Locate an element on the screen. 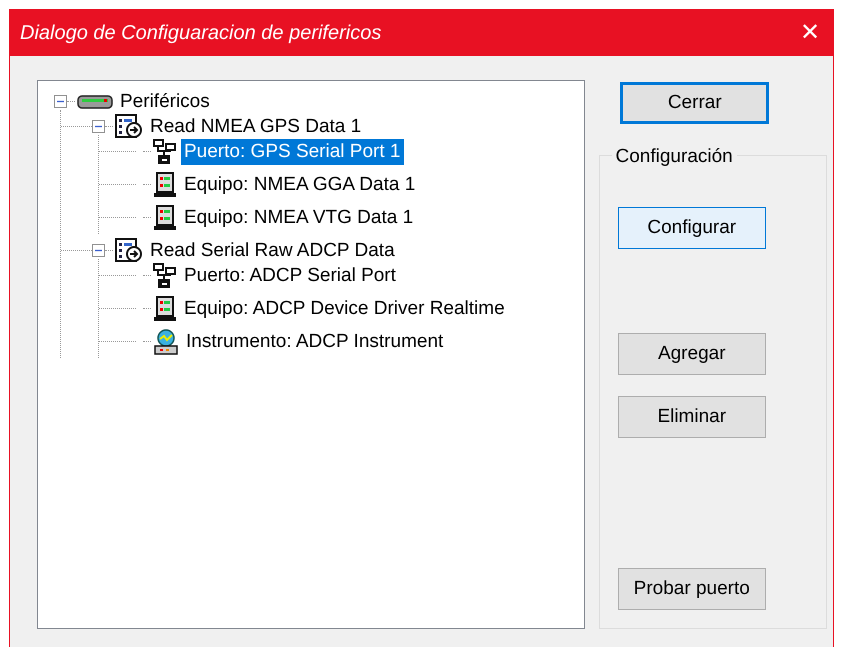 The height and width of the screenshot is (647, 843). close-button: ✕ is located at coordinates (810, 33).